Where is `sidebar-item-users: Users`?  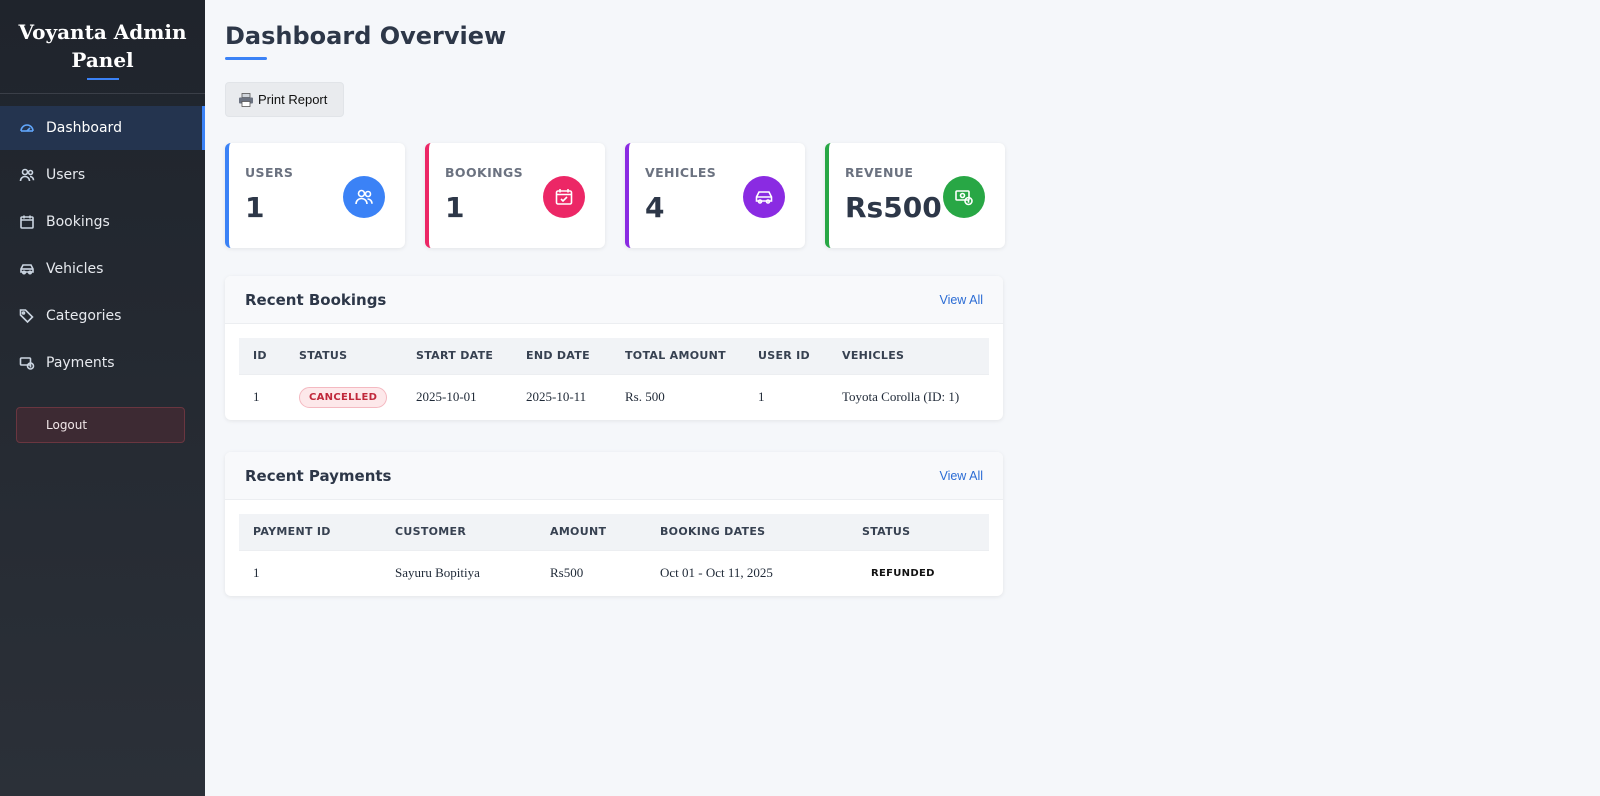
sidebar-item-users: Users is located at coordinates (102, 175).